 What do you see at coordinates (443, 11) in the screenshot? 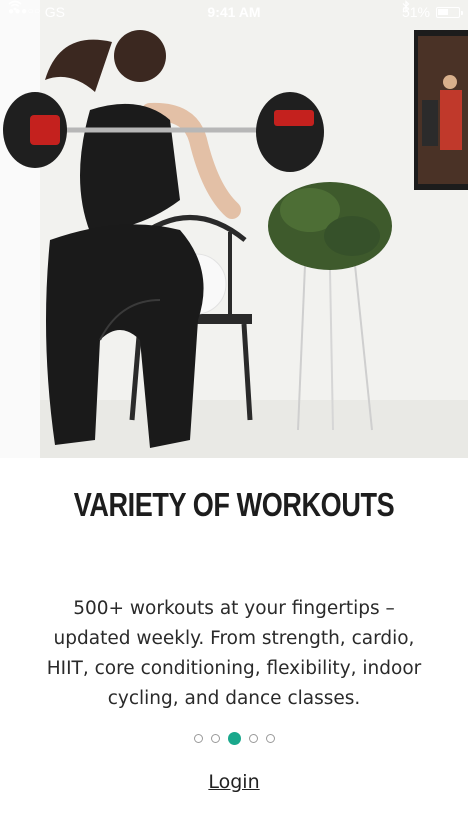
I see `battery-level` at bounding box center [443, 11].